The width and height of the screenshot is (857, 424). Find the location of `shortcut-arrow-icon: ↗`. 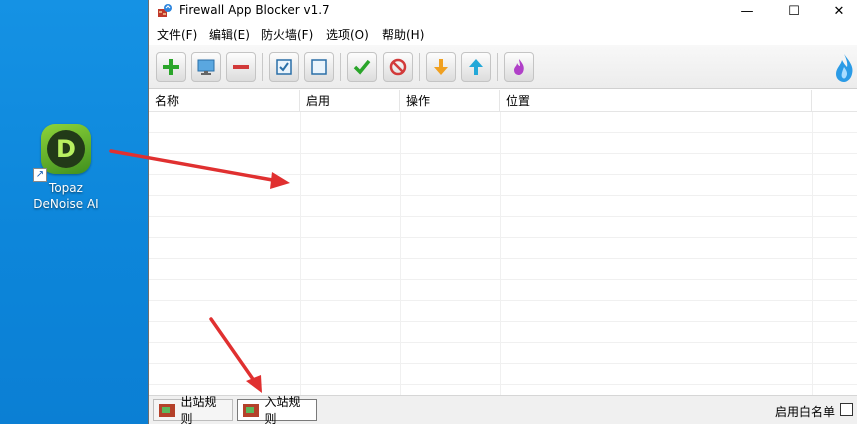

shortcut-arrow-icon: ↗ is located at coordinates (40, 175).